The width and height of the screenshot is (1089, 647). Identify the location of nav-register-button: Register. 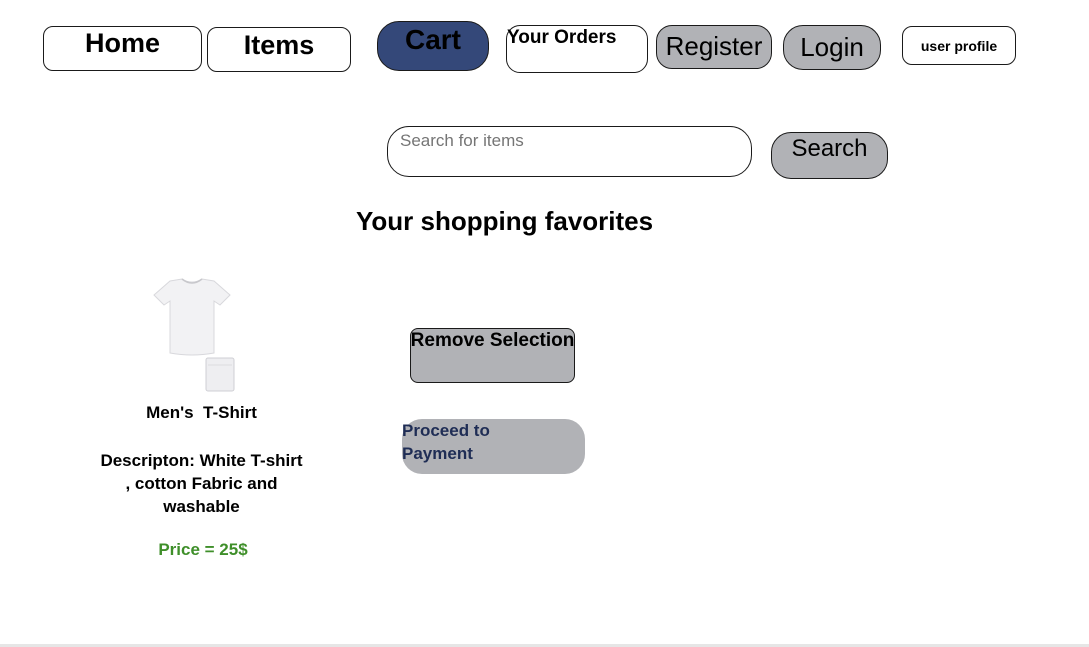
(714, 47).